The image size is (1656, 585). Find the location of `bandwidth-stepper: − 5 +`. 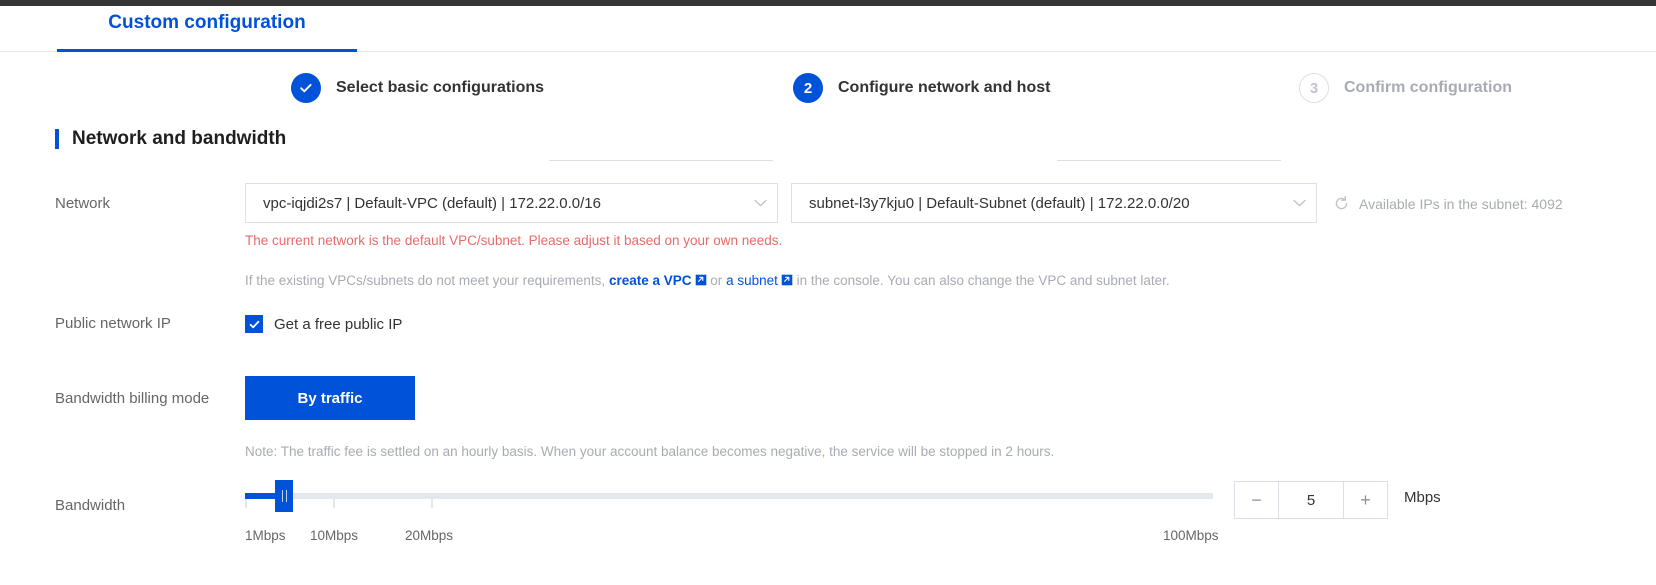

bandwidth-stepper: − 5 + is located at coordinates (1311, 500).